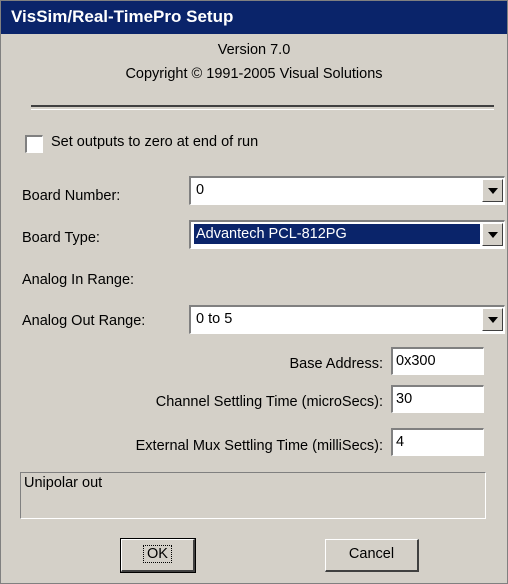  Describe the element at coordinates (437, 361) in the screenshot. I see `base-address-input: 0x300` at that location.